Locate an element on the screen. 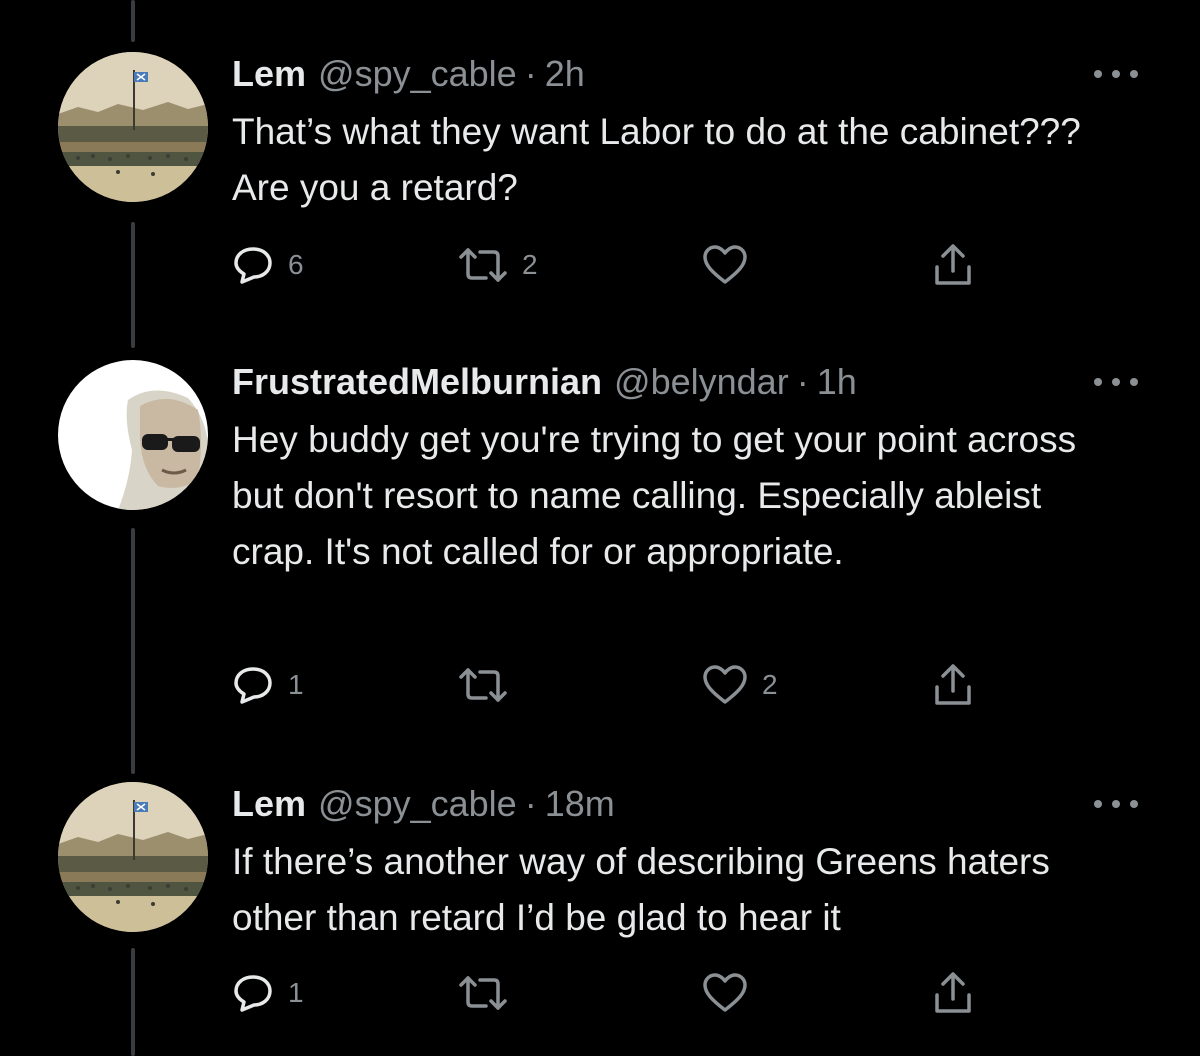 The height and width of the screenshot is (1056, 1200). tweet-header: Lem @spy_cable · 18m is located at coordinates (423, 804).